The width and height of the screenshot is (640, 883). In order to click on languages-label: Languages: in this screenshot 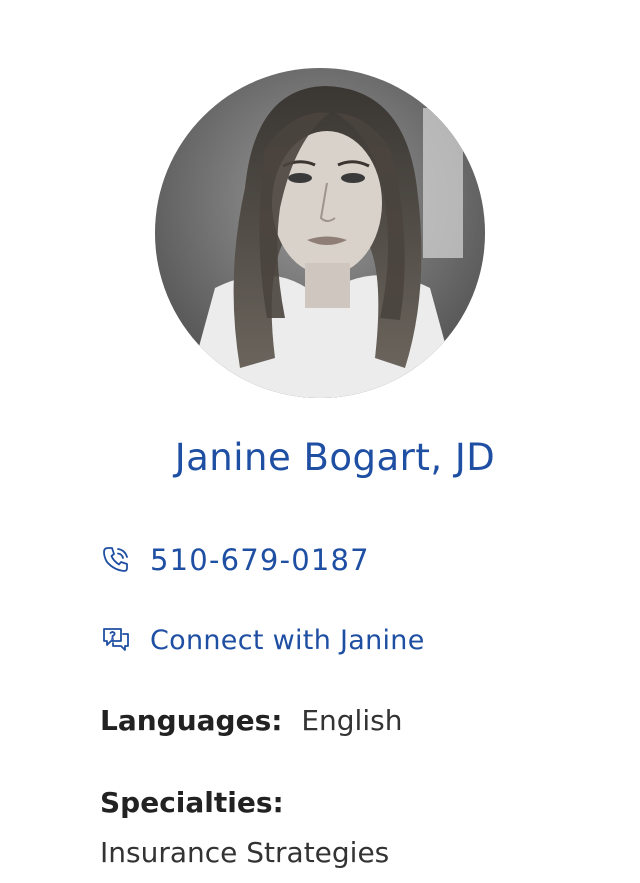, I will do `click(191, 720)`.